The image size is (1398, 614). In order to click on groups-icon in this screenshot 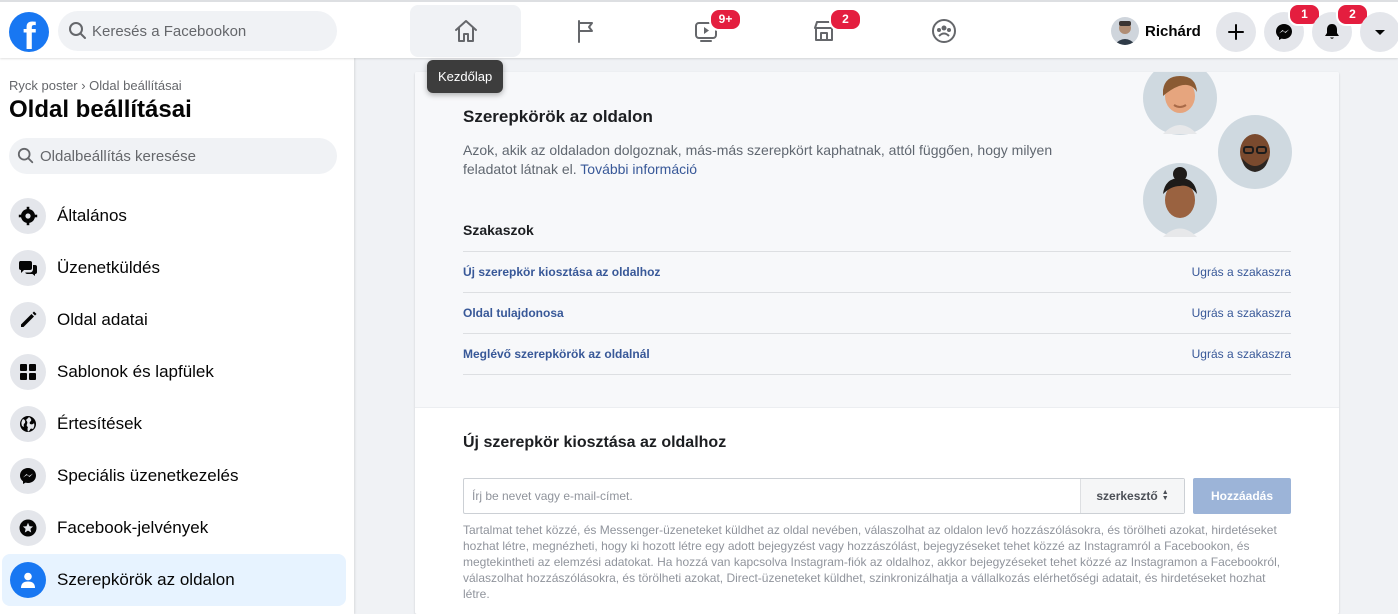, I will do `click(943, 31)`.